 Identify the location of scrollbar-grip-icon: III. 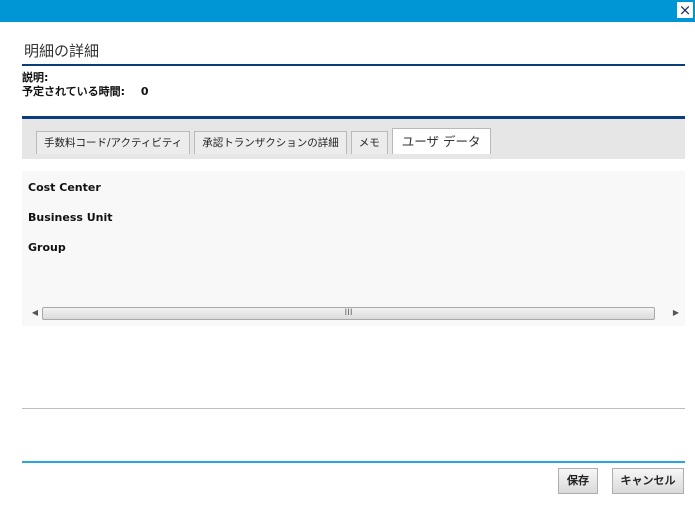
(348, 313).